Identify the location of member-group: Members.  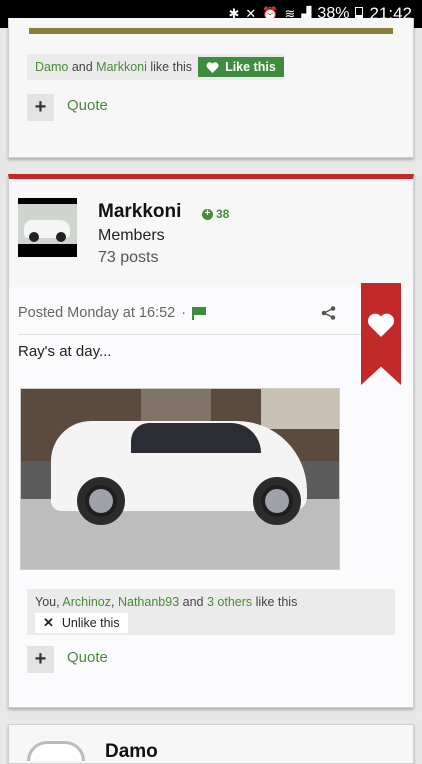
(131, 235).